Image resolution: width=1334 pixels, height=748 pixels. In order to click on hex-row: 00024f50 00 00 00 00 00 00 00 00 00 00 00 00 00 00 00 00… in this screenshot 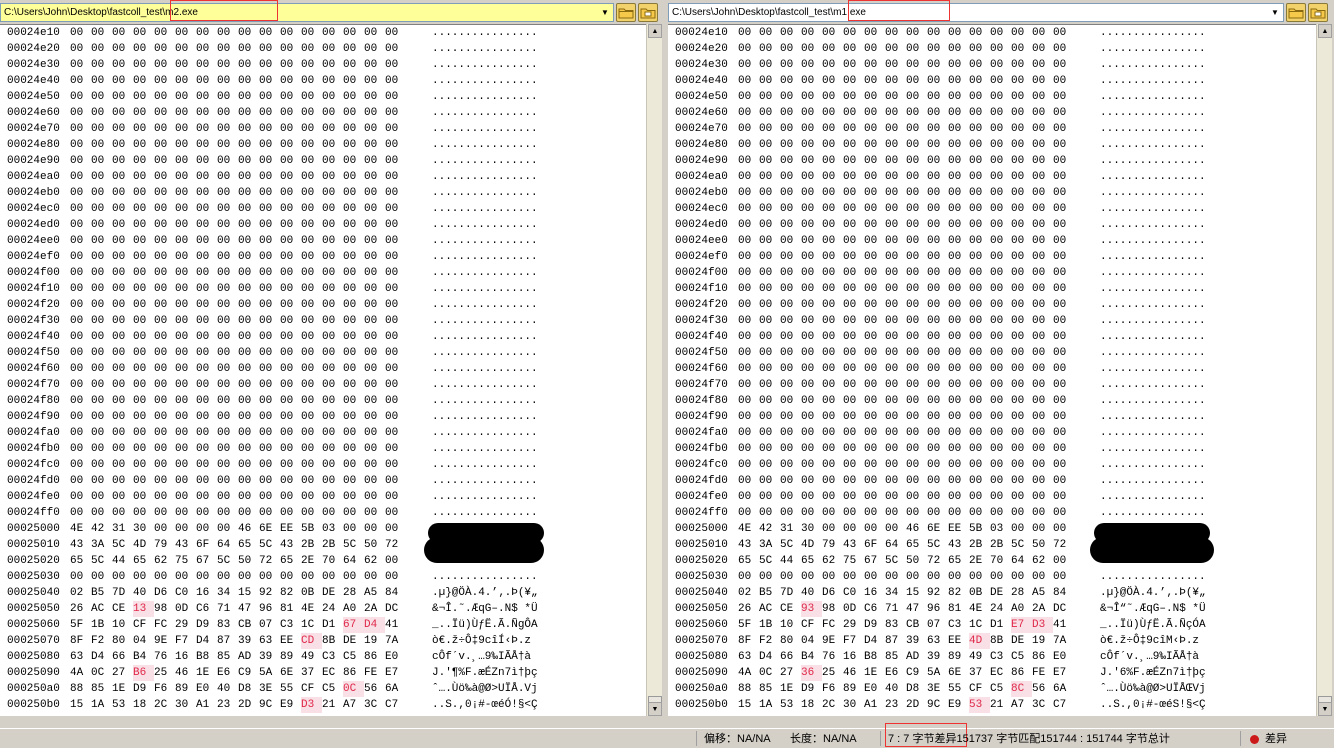, I will do `click(323, 353)`.